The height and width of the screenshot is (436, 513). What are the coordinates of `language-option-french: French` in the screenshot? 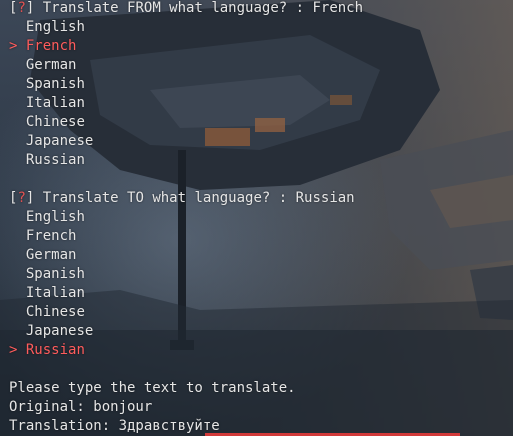 It's located at (43, 236).